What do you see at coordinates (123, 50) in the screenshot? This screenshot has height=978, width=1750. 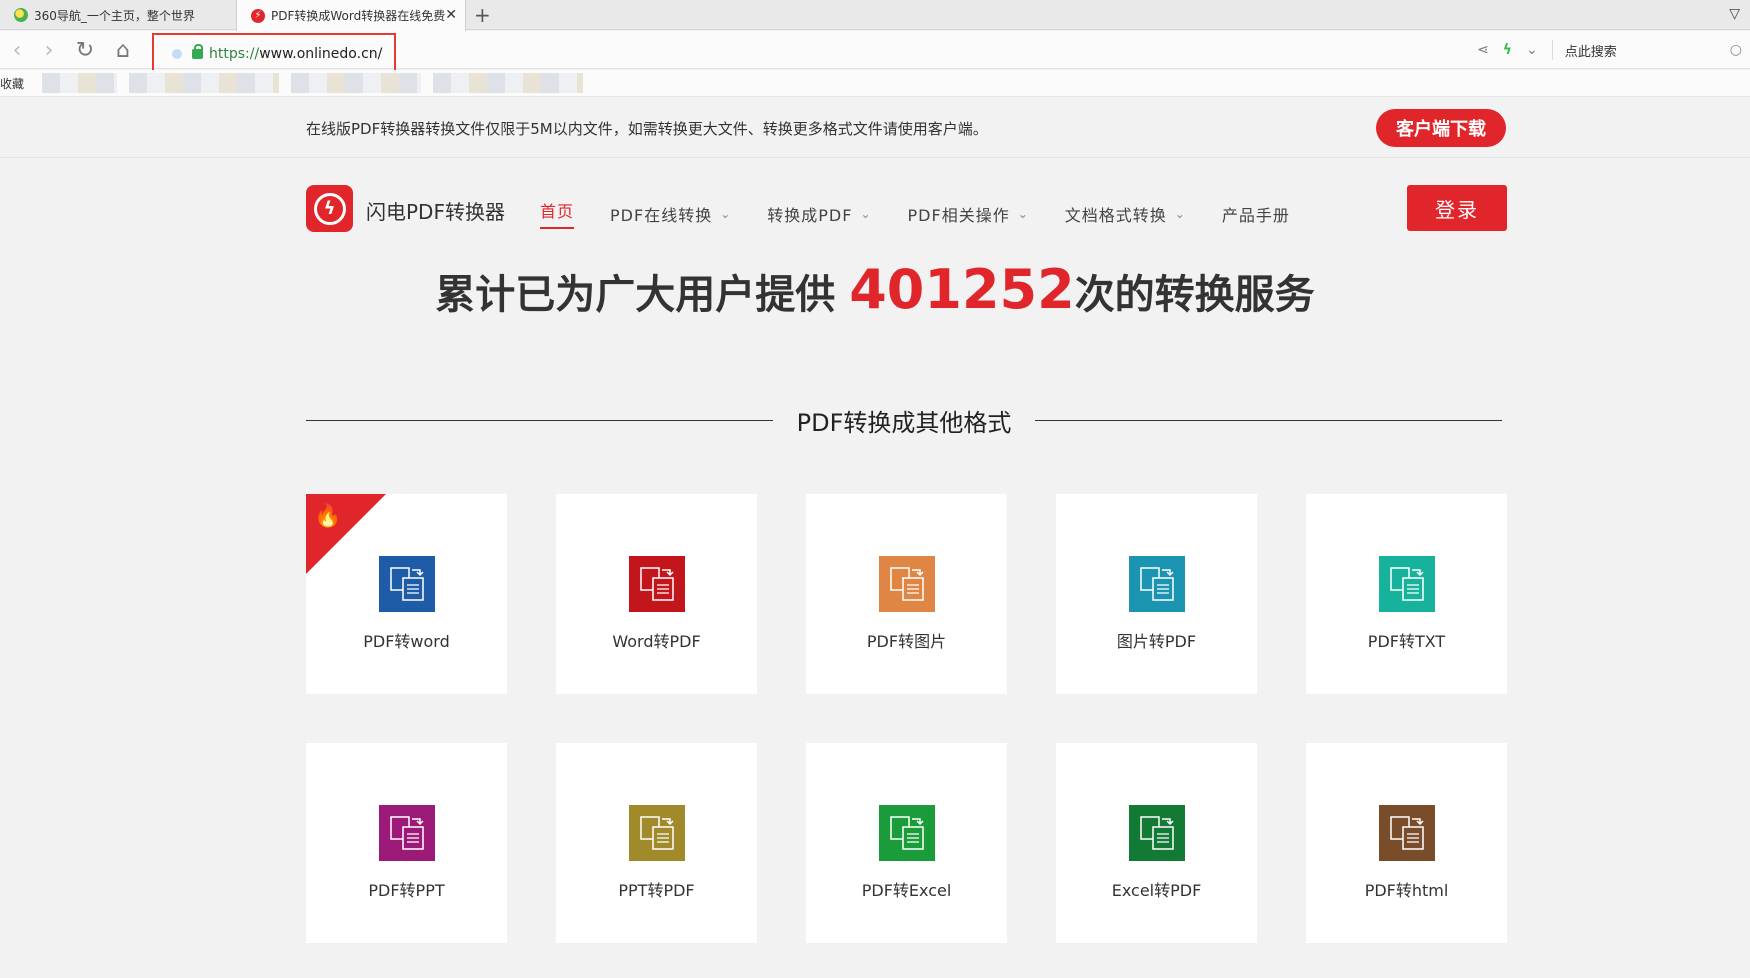 I see `home-icon: ⌂` at bounding box center [123, 50].